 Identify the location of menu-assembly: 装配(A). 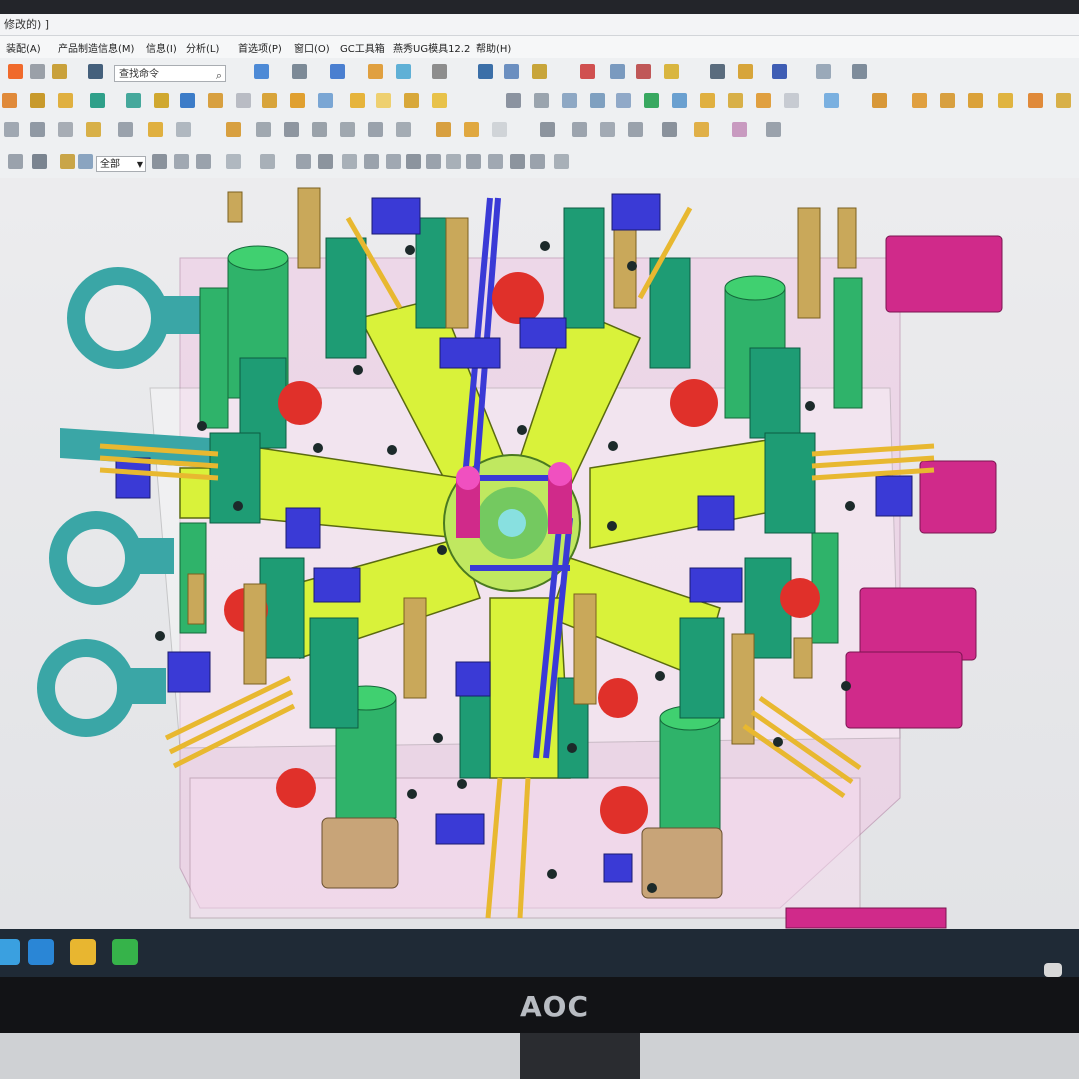
(23, 47).